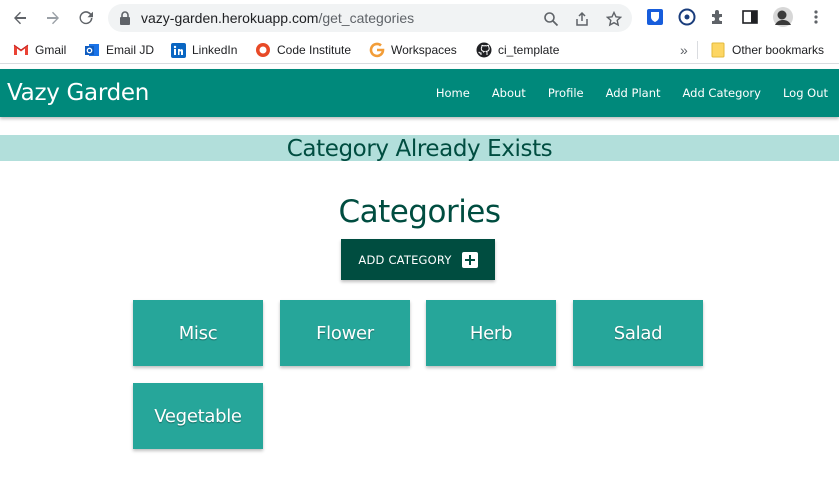  Describe the element at coordinates (718, 50) in the screenshot. I see `folder-icon` at that location.